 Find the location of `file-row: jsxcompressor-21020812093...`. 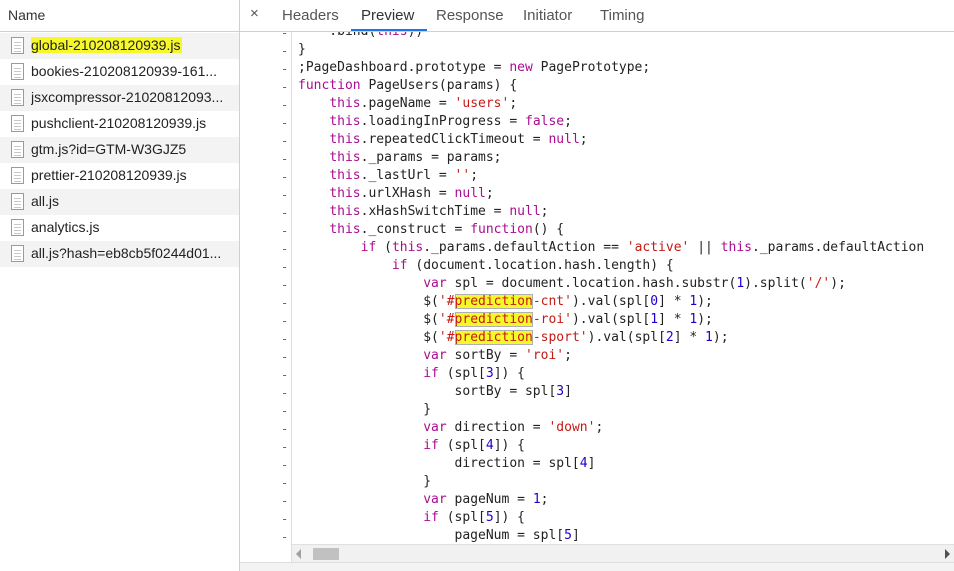

file-row: jsxcompressor-21020812093... is located at coordinates (119, 98).